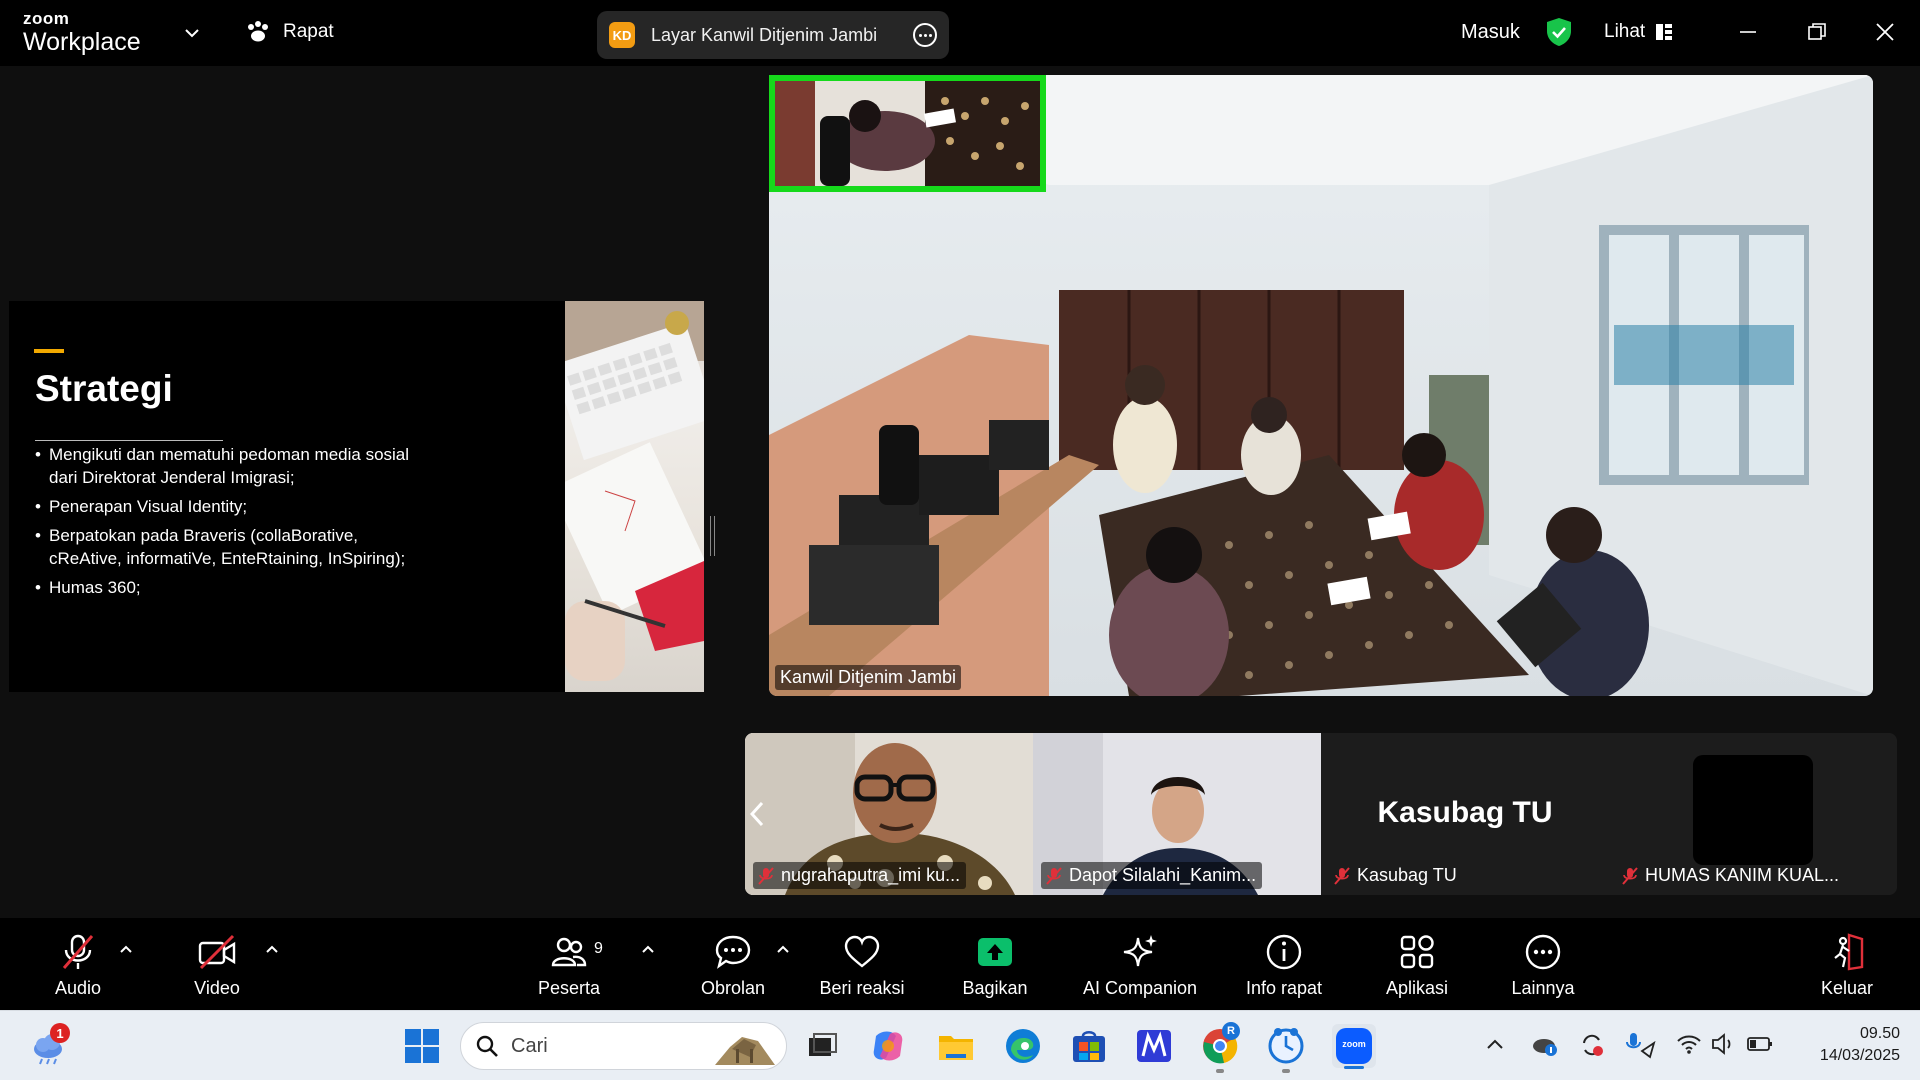 This screenshot has width=1920, height=1080. I want to click on reactions-label: Beri reaksi, so click(862, 988).